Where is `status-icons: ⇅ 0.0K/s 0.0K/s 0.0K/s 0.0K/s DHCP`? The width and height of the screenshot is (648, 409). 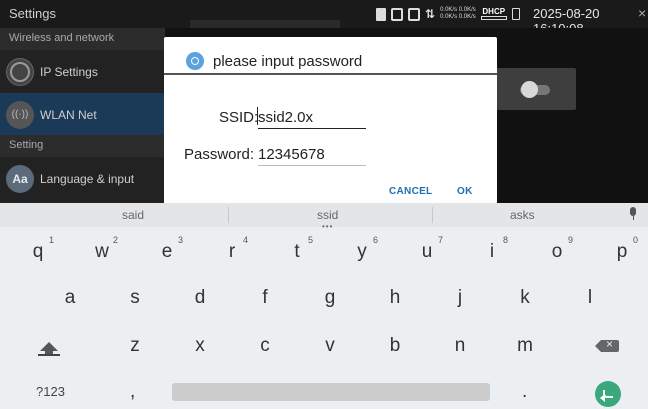
status-icons: ⇅ 0.0K/s 0.0K/s 0.0K/s 0.0K/s DHCP is located at coordinates (448, 14).